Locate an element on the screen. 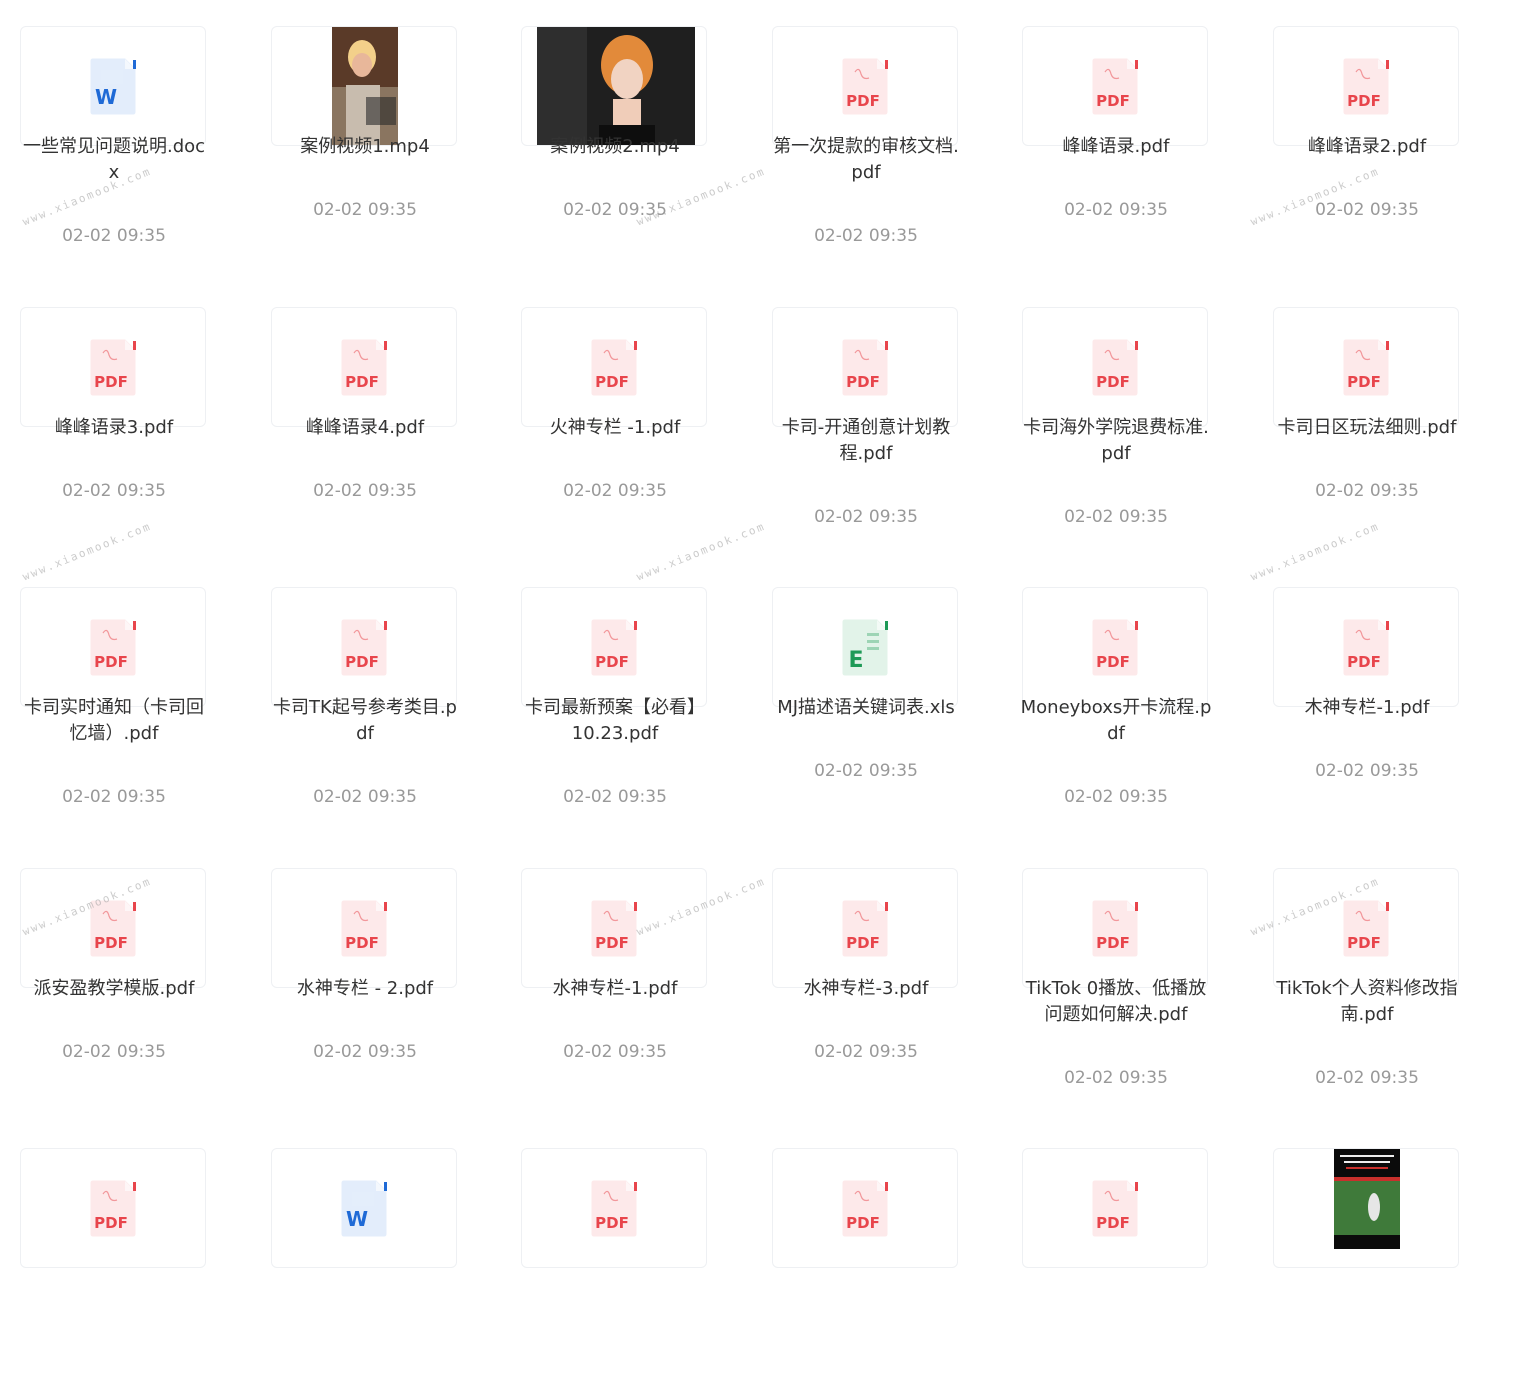 The image size is (1533, 1392). file-item: PDF 卡司日区玩法细则.pdf 02-02 09:35 is located at coordinates (1368, 416).